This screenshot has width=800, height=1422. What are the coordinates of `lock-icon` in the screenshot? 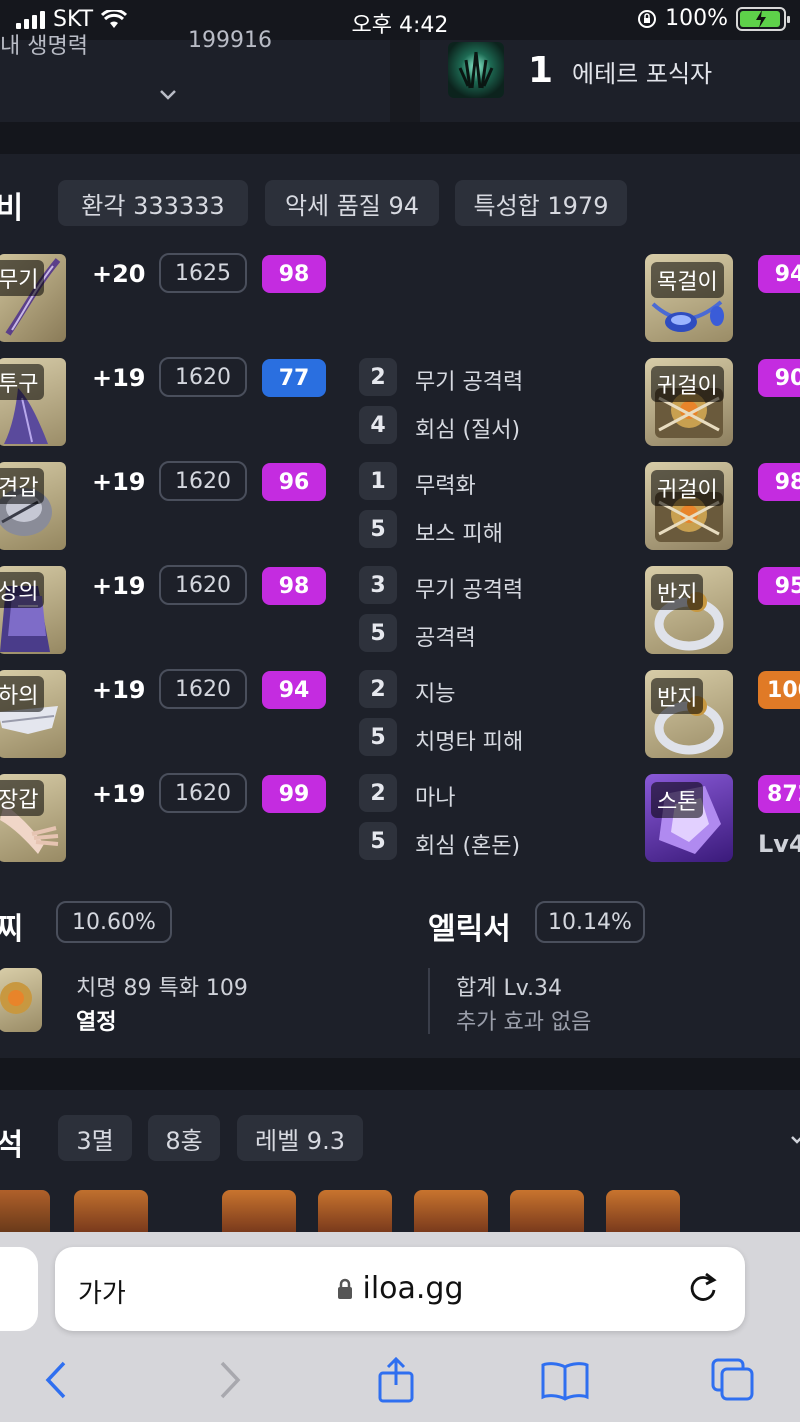 It's located at (345, 1288).